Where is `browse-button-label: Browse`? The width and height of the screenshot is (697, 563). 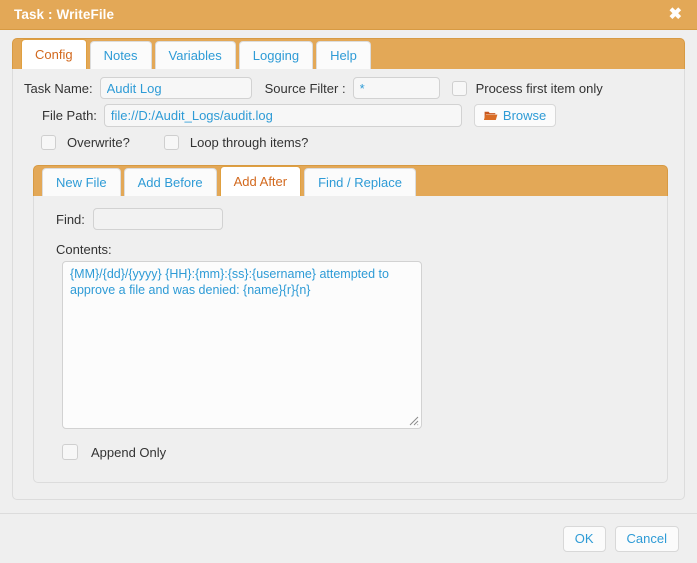
browse-button-label: Browse is located at coordinates (524, 115).